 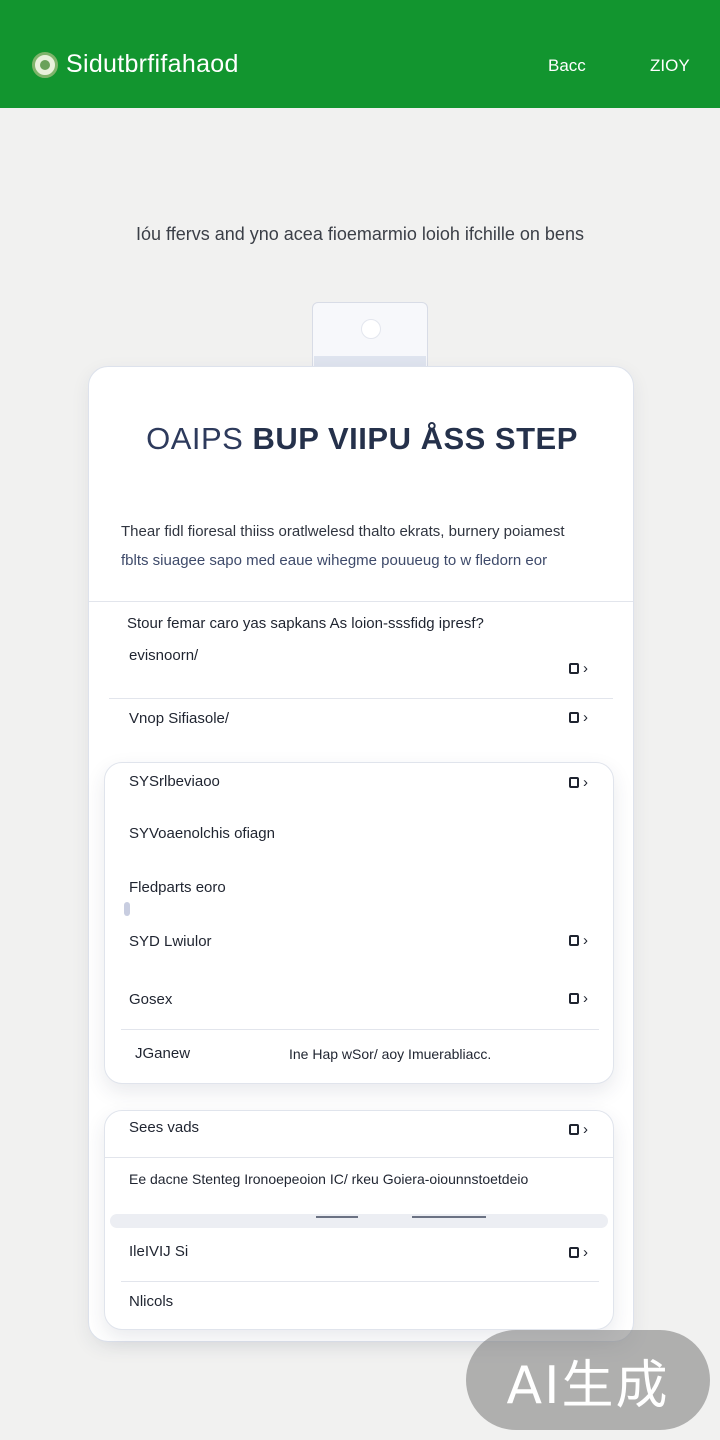 What do you see at coordinates (390, 1054) in the screenshot?
I see `panel1-footer-text: Ine Hap wSor/ aoy Imuerabliacc.` at bounding box center [390, 1054].